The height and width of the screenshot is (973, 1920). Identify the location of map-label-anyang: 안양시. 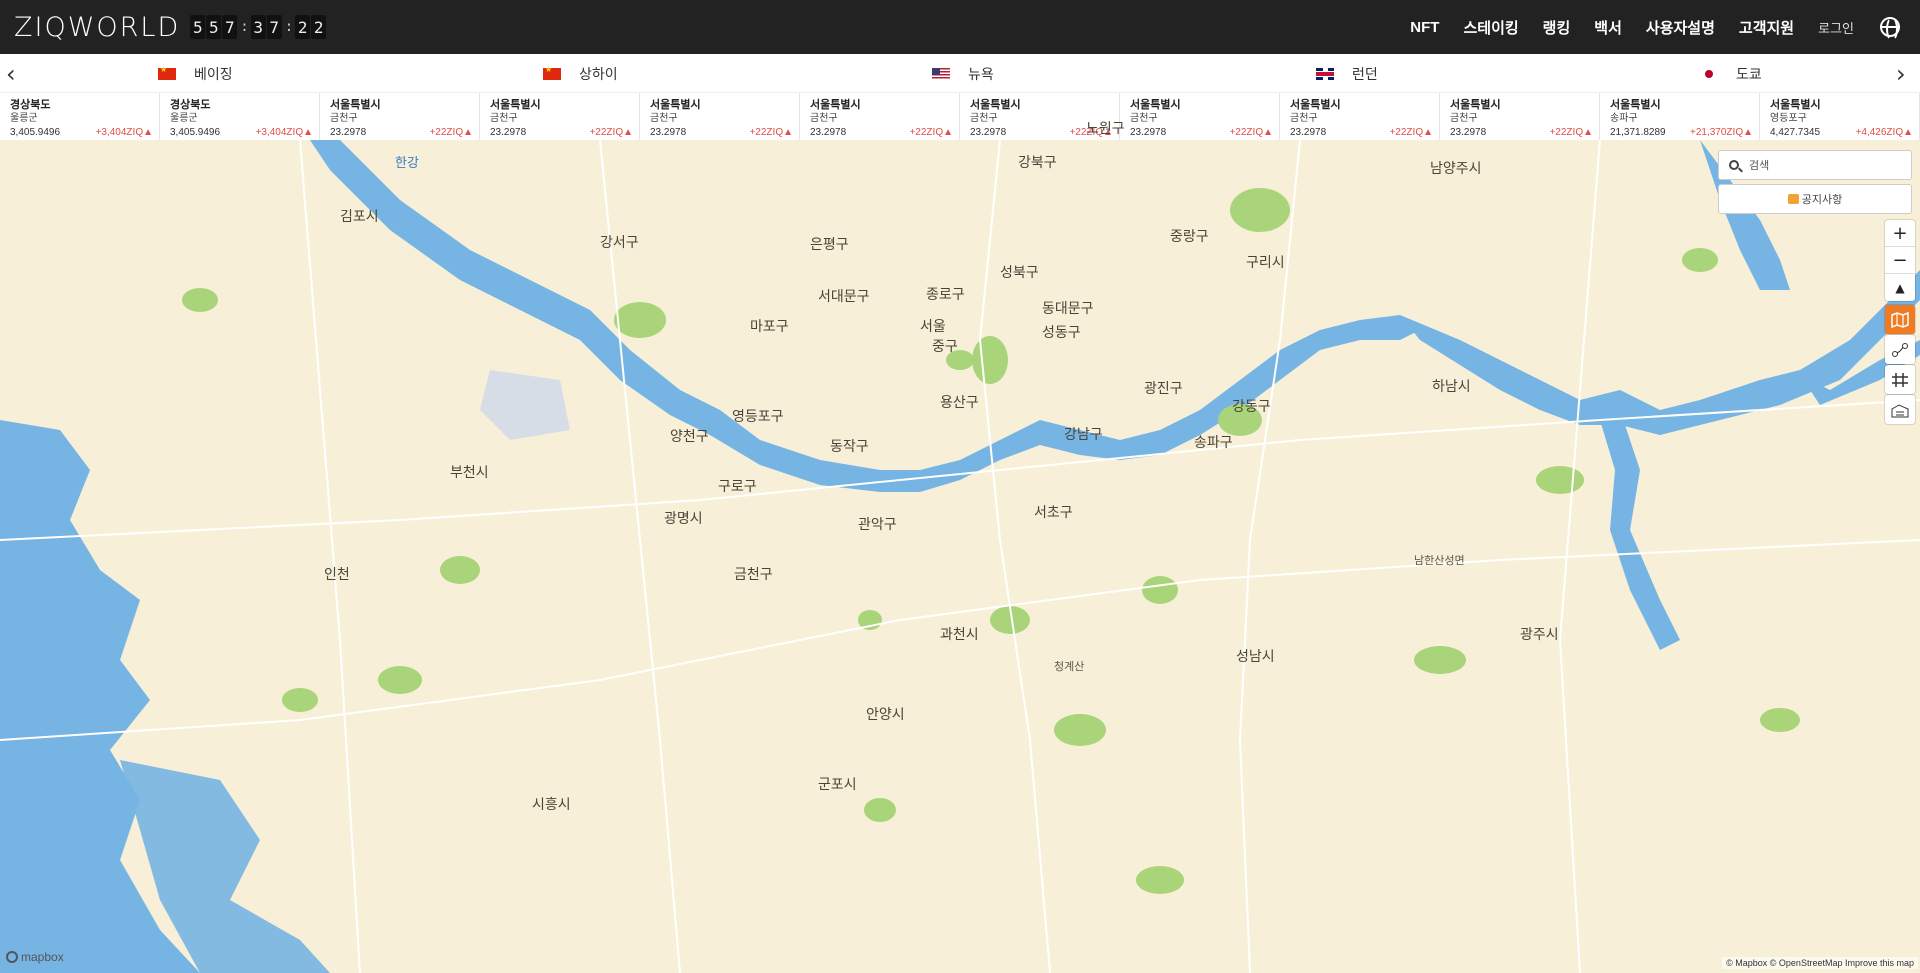
(885, 714).